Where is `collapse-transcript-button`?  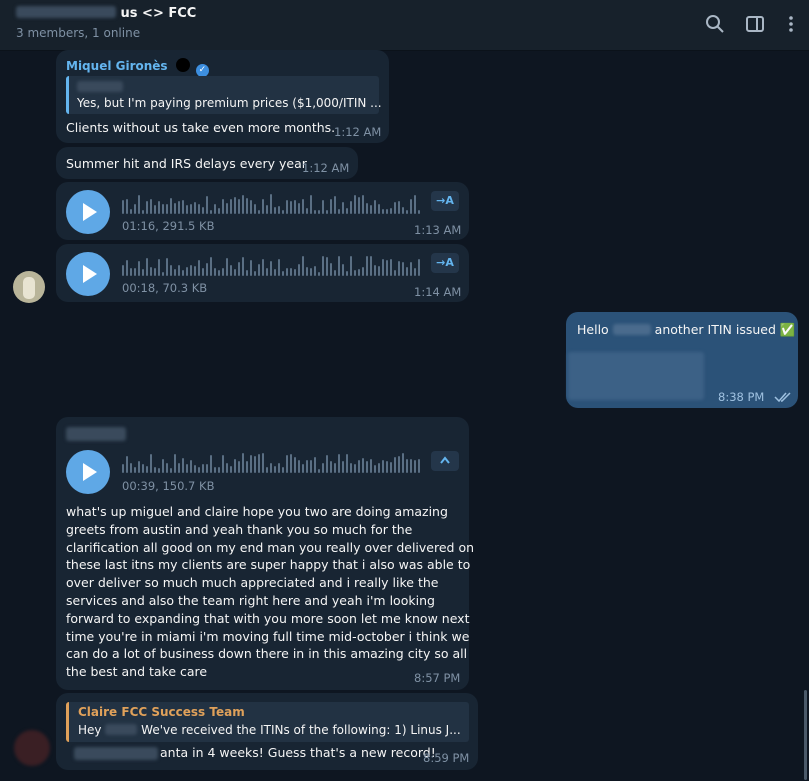 collapse-transcript-button is located at coordinates (445, 461).